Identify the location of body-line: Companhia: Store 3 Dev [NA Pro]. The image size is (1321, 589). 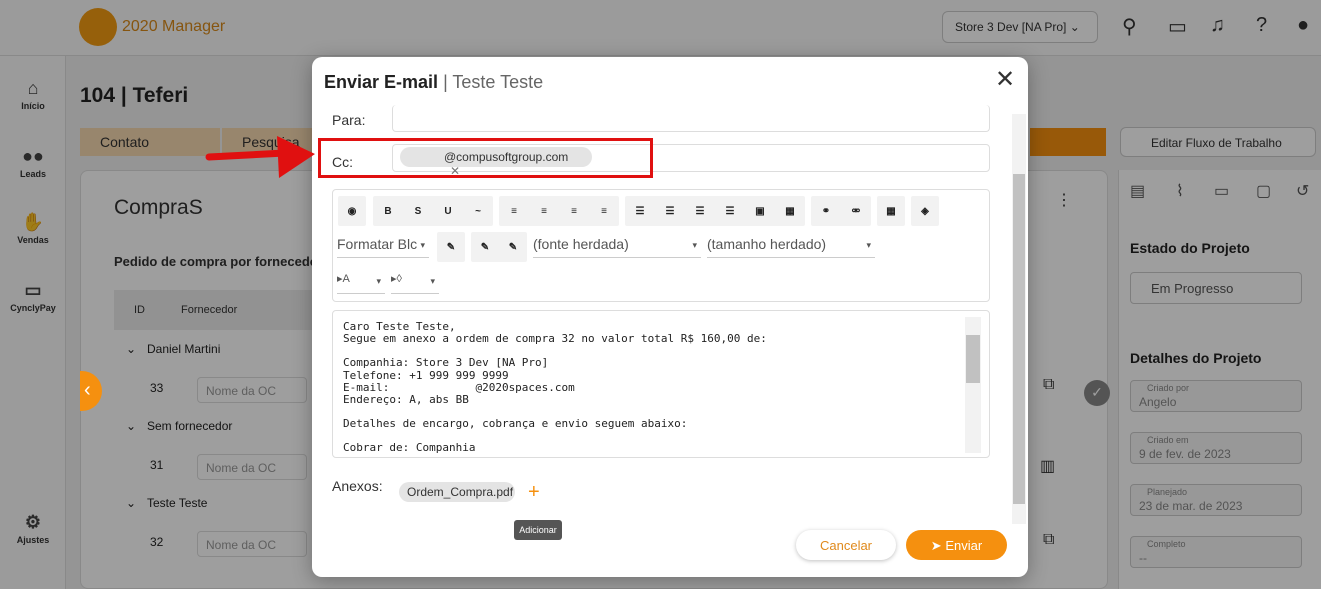
(446, 363).